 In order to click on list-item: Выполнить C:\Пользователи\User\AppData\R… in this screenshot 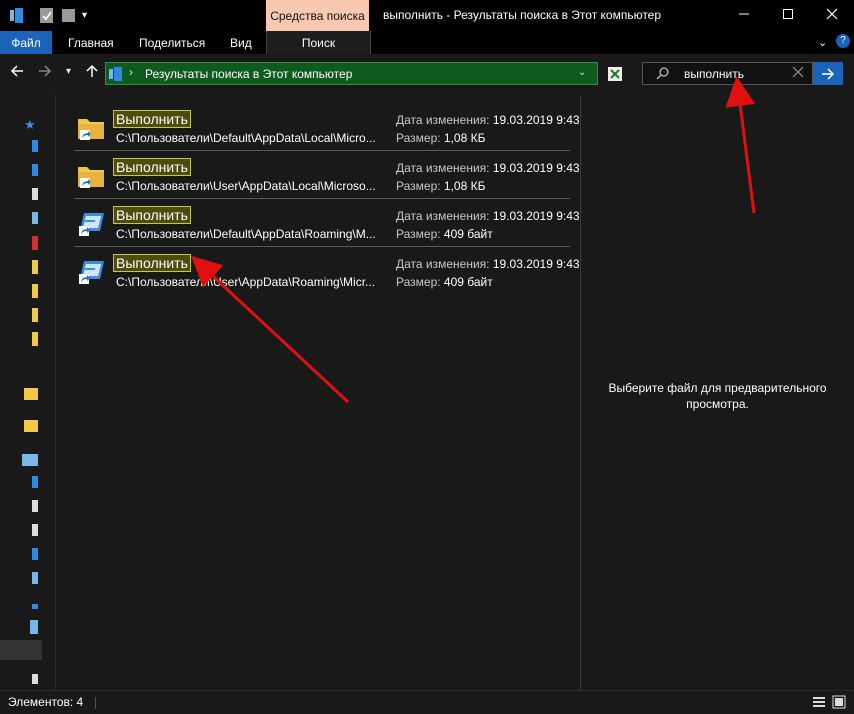, I will do `click(327, 273)`.